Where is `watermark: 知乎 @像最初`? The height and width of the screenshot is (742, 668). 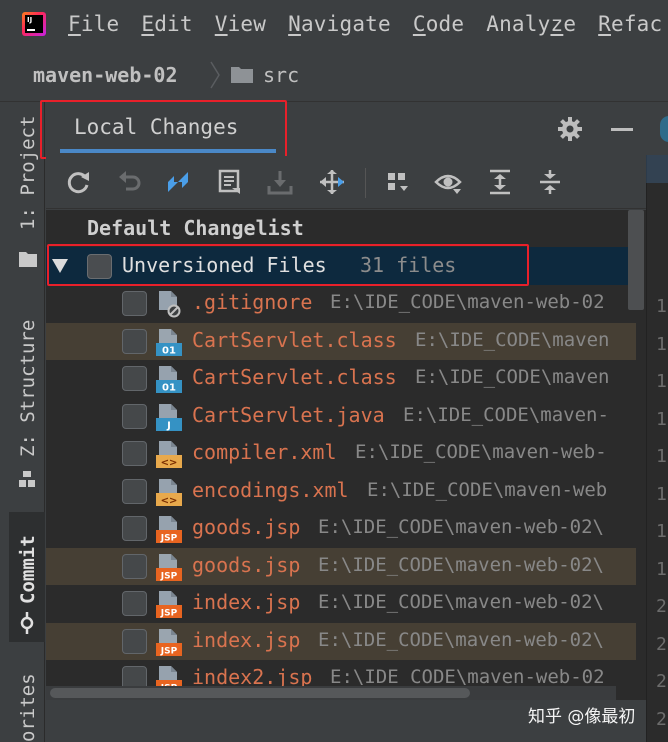 watermark: 知乎 @像最初 is located at coordinates (582, 717).